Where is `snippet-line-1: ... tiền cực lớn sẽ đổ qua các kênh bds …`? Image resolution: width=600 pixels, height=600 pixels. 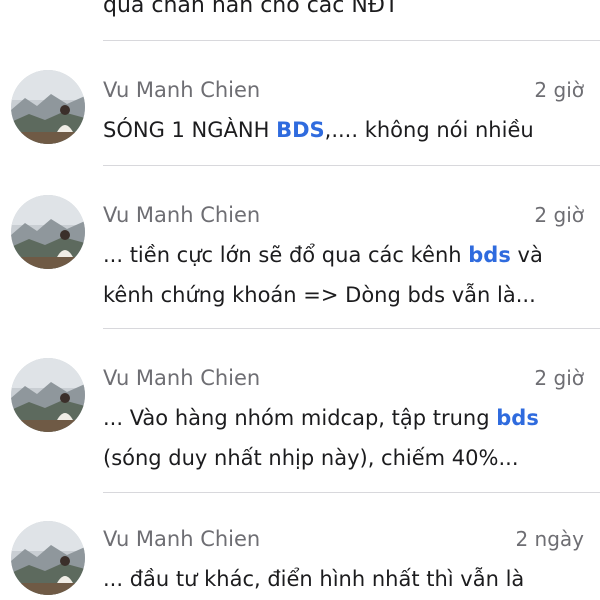 snippet-line-1: ... tiền cực lớn sẽ đổ qua các kênh bds … is located at coordinates (323, 255).